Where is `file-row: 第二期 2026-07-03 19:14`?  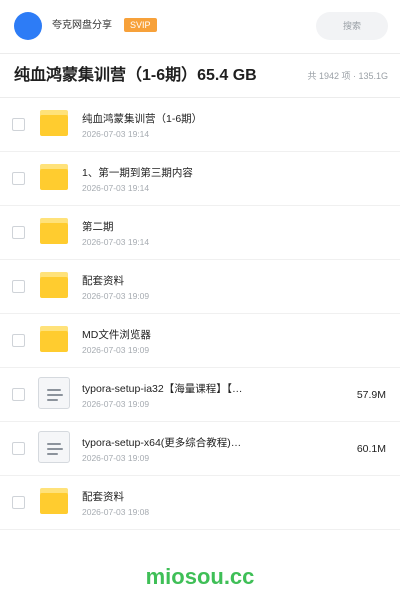 file-row: 第二期 2026-07-03 19:14 is located at coordinates (200, 233).